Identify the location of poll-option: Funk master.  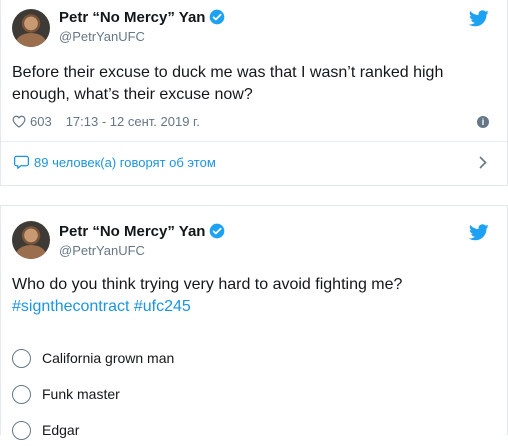
(93, 394).